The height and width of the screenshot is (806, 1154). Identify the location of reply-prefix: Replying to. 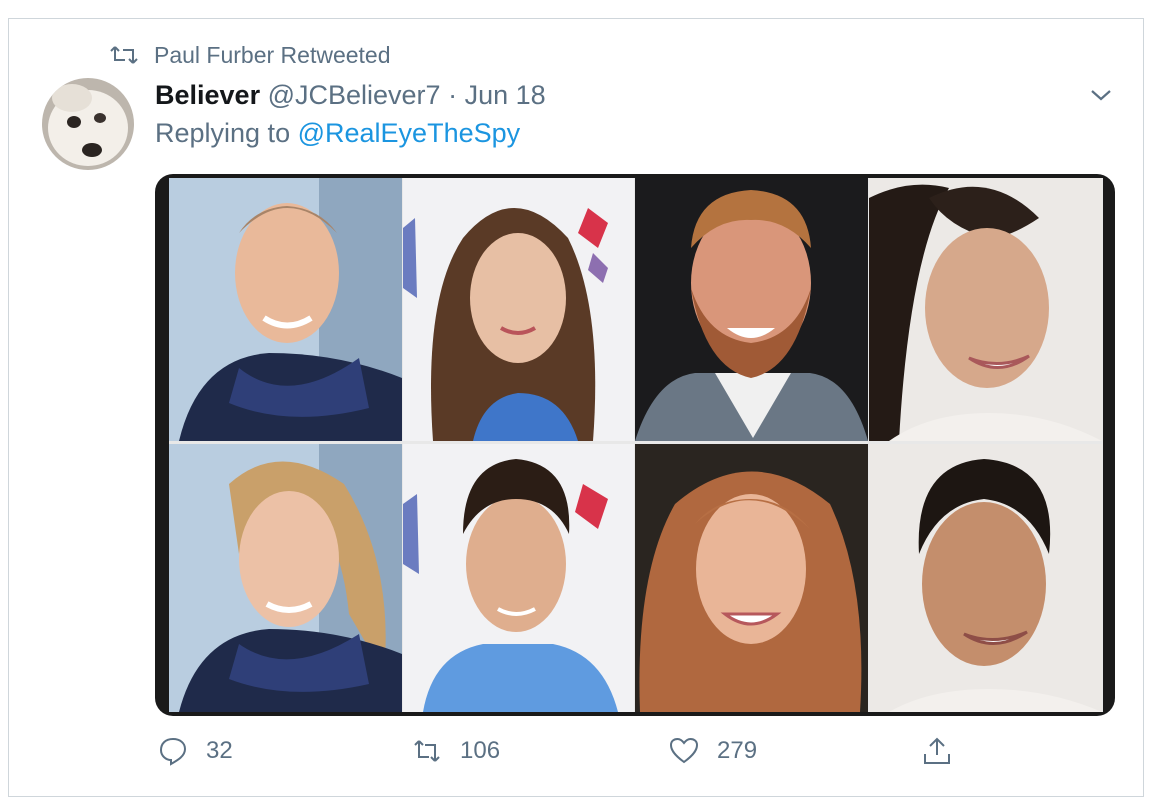
(223, 133).